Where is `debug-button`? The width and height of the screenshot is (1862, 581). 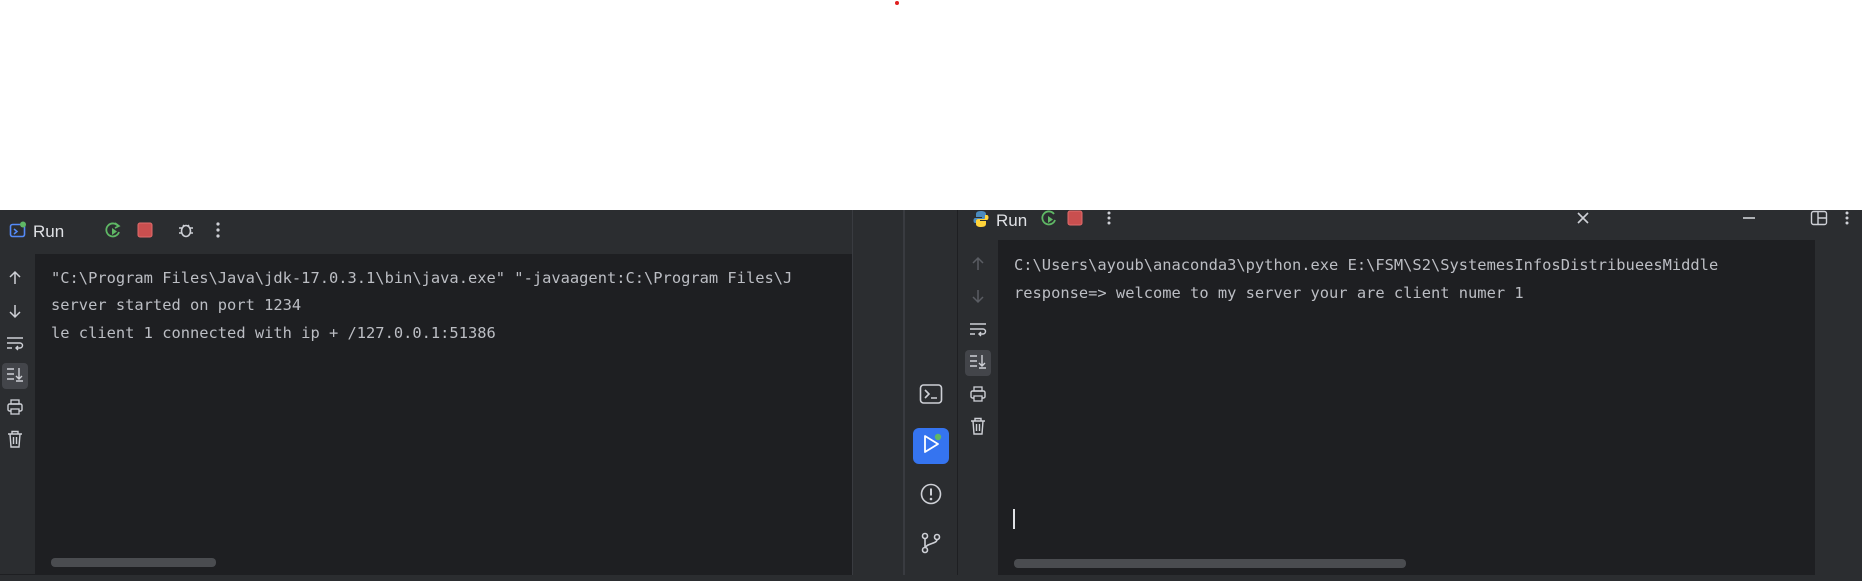
debug-button is located at coordinates (186, 232).